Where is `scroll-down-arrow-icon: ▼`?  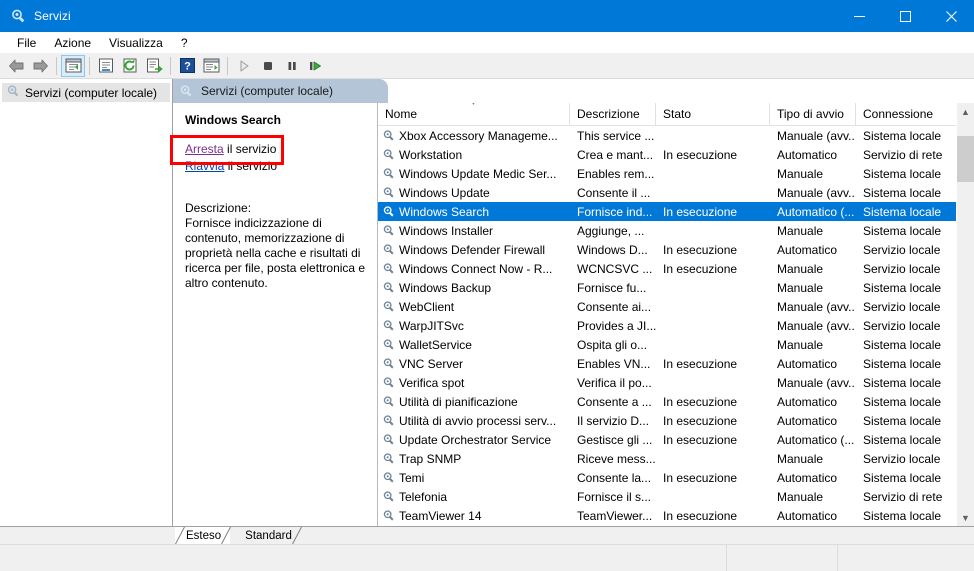 scroll-down-arrow-icon: ▼ is located at coordinates (965, 517).